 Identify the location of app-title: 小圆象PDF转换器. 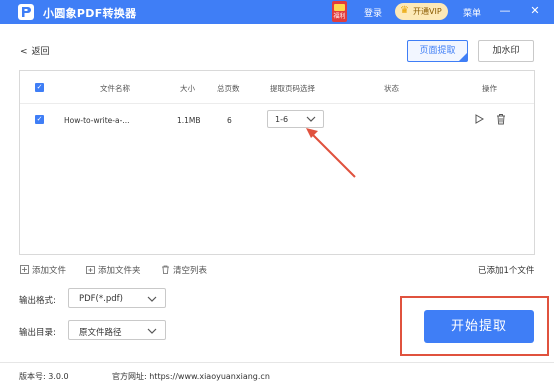
(90, 13).